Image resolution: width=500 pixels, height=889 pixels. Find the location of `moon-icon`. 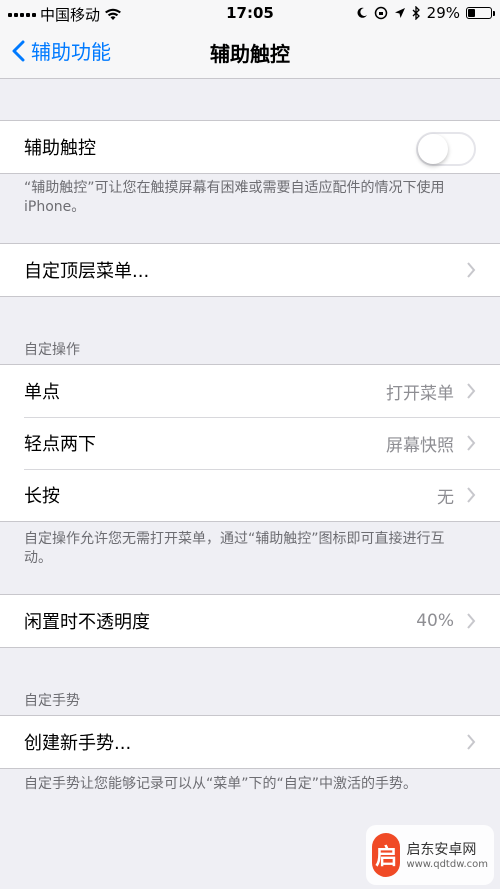

moon-icon is located at coordinates (362, 12).